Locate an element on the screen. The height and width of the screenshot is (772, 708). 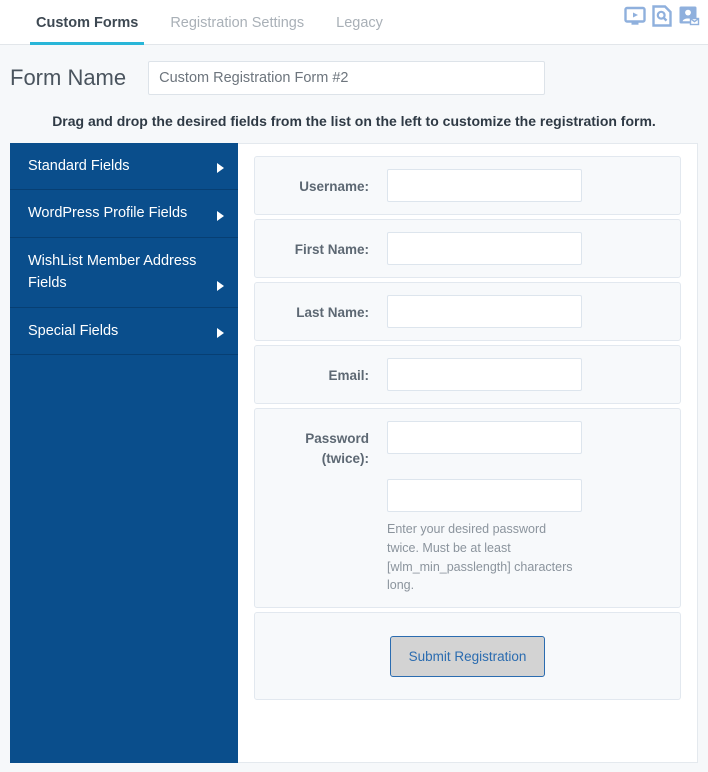
field-label: Email: is located at coordinates (348, 375).